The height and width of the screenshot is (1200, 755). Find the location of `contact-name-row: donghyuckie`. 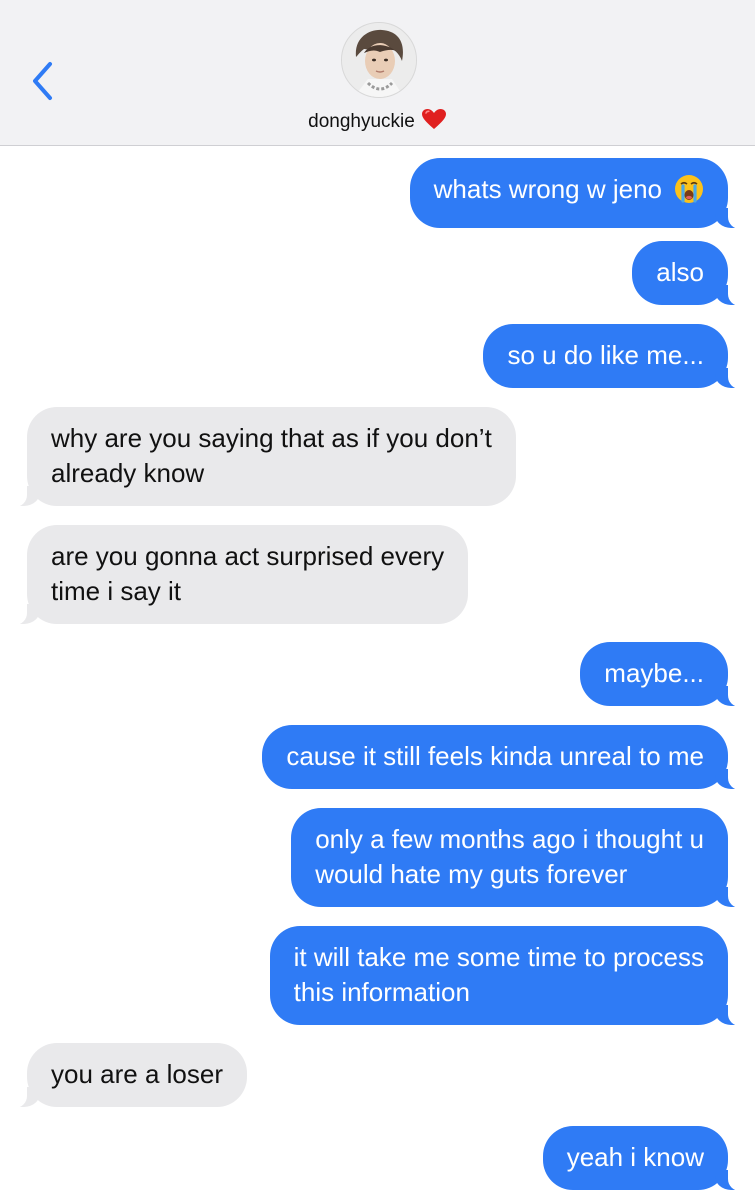

contact-name-row: donghyuckie is located at coordinates (377, 122).